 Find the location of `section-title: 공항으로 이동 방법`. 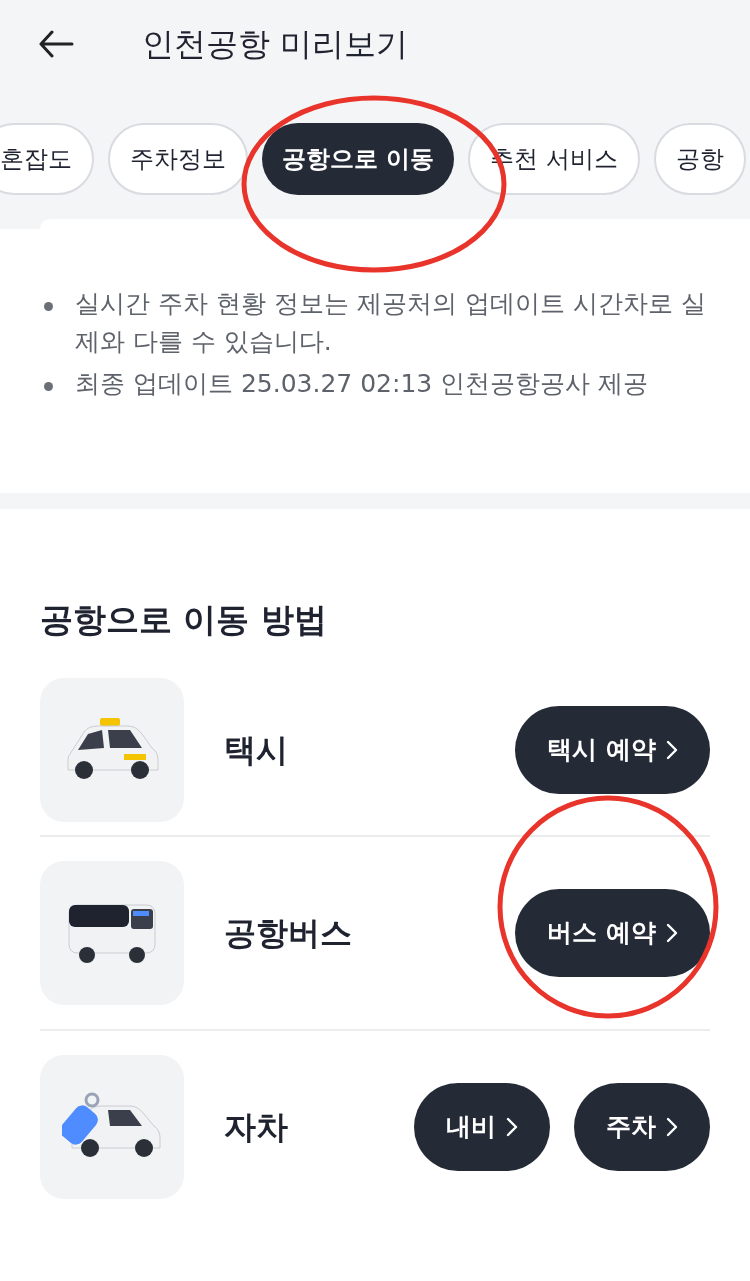

section-title: 공항으로 이동 방법 is located at coordinates (184, 620).